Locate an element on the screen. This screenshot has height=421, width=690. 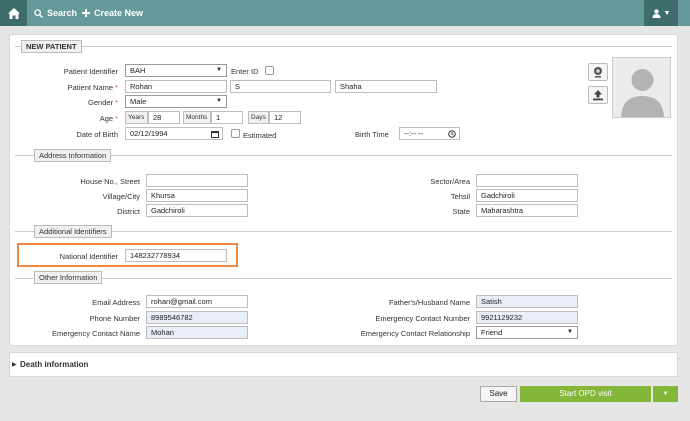
email-label: Email Address is located at coordinates (116, 302).